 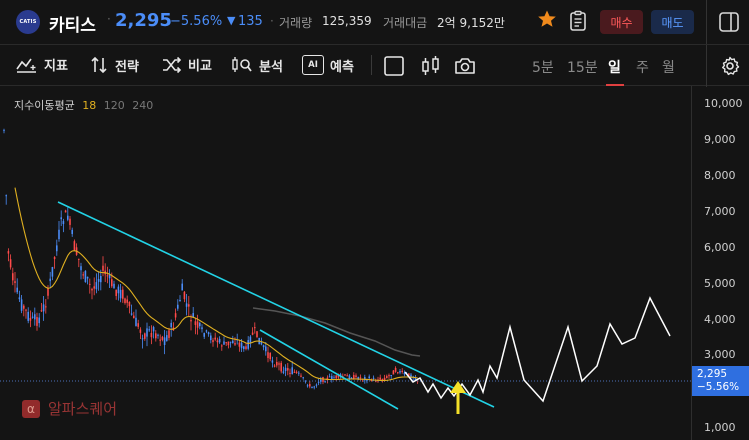 What do you see at coordinates (720, 247) in the screenshot?
I see `y-tick: 6,000` at bounding box center [720, 247].